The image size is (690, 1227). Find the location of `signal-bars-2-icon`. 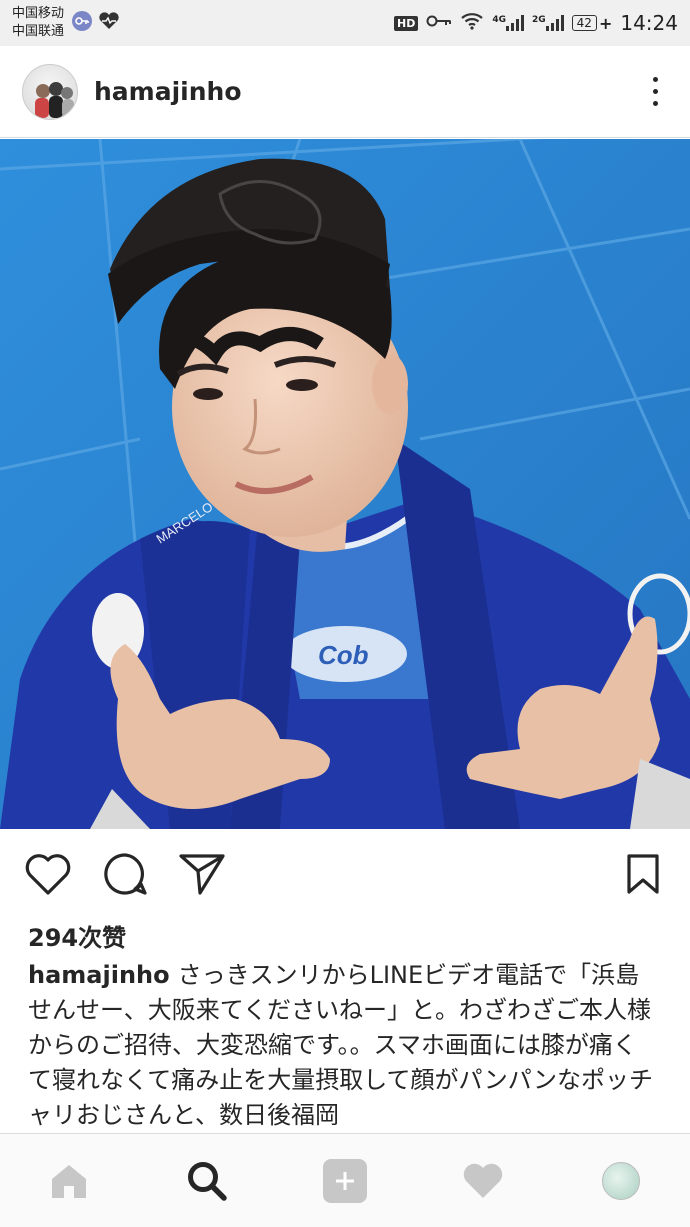

signal-bars-2-icon is located at coordinates (554, 23).